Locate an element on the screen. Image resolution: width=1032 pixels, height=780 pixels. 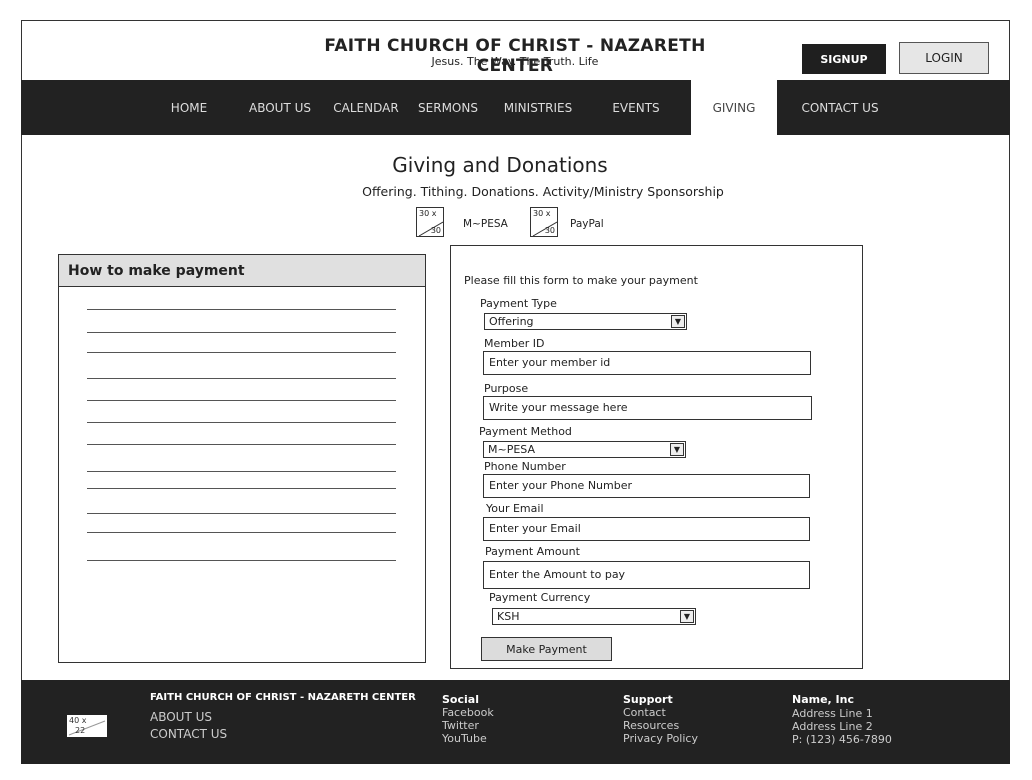
email-label: Your Email is located at coordinates (515, 508).